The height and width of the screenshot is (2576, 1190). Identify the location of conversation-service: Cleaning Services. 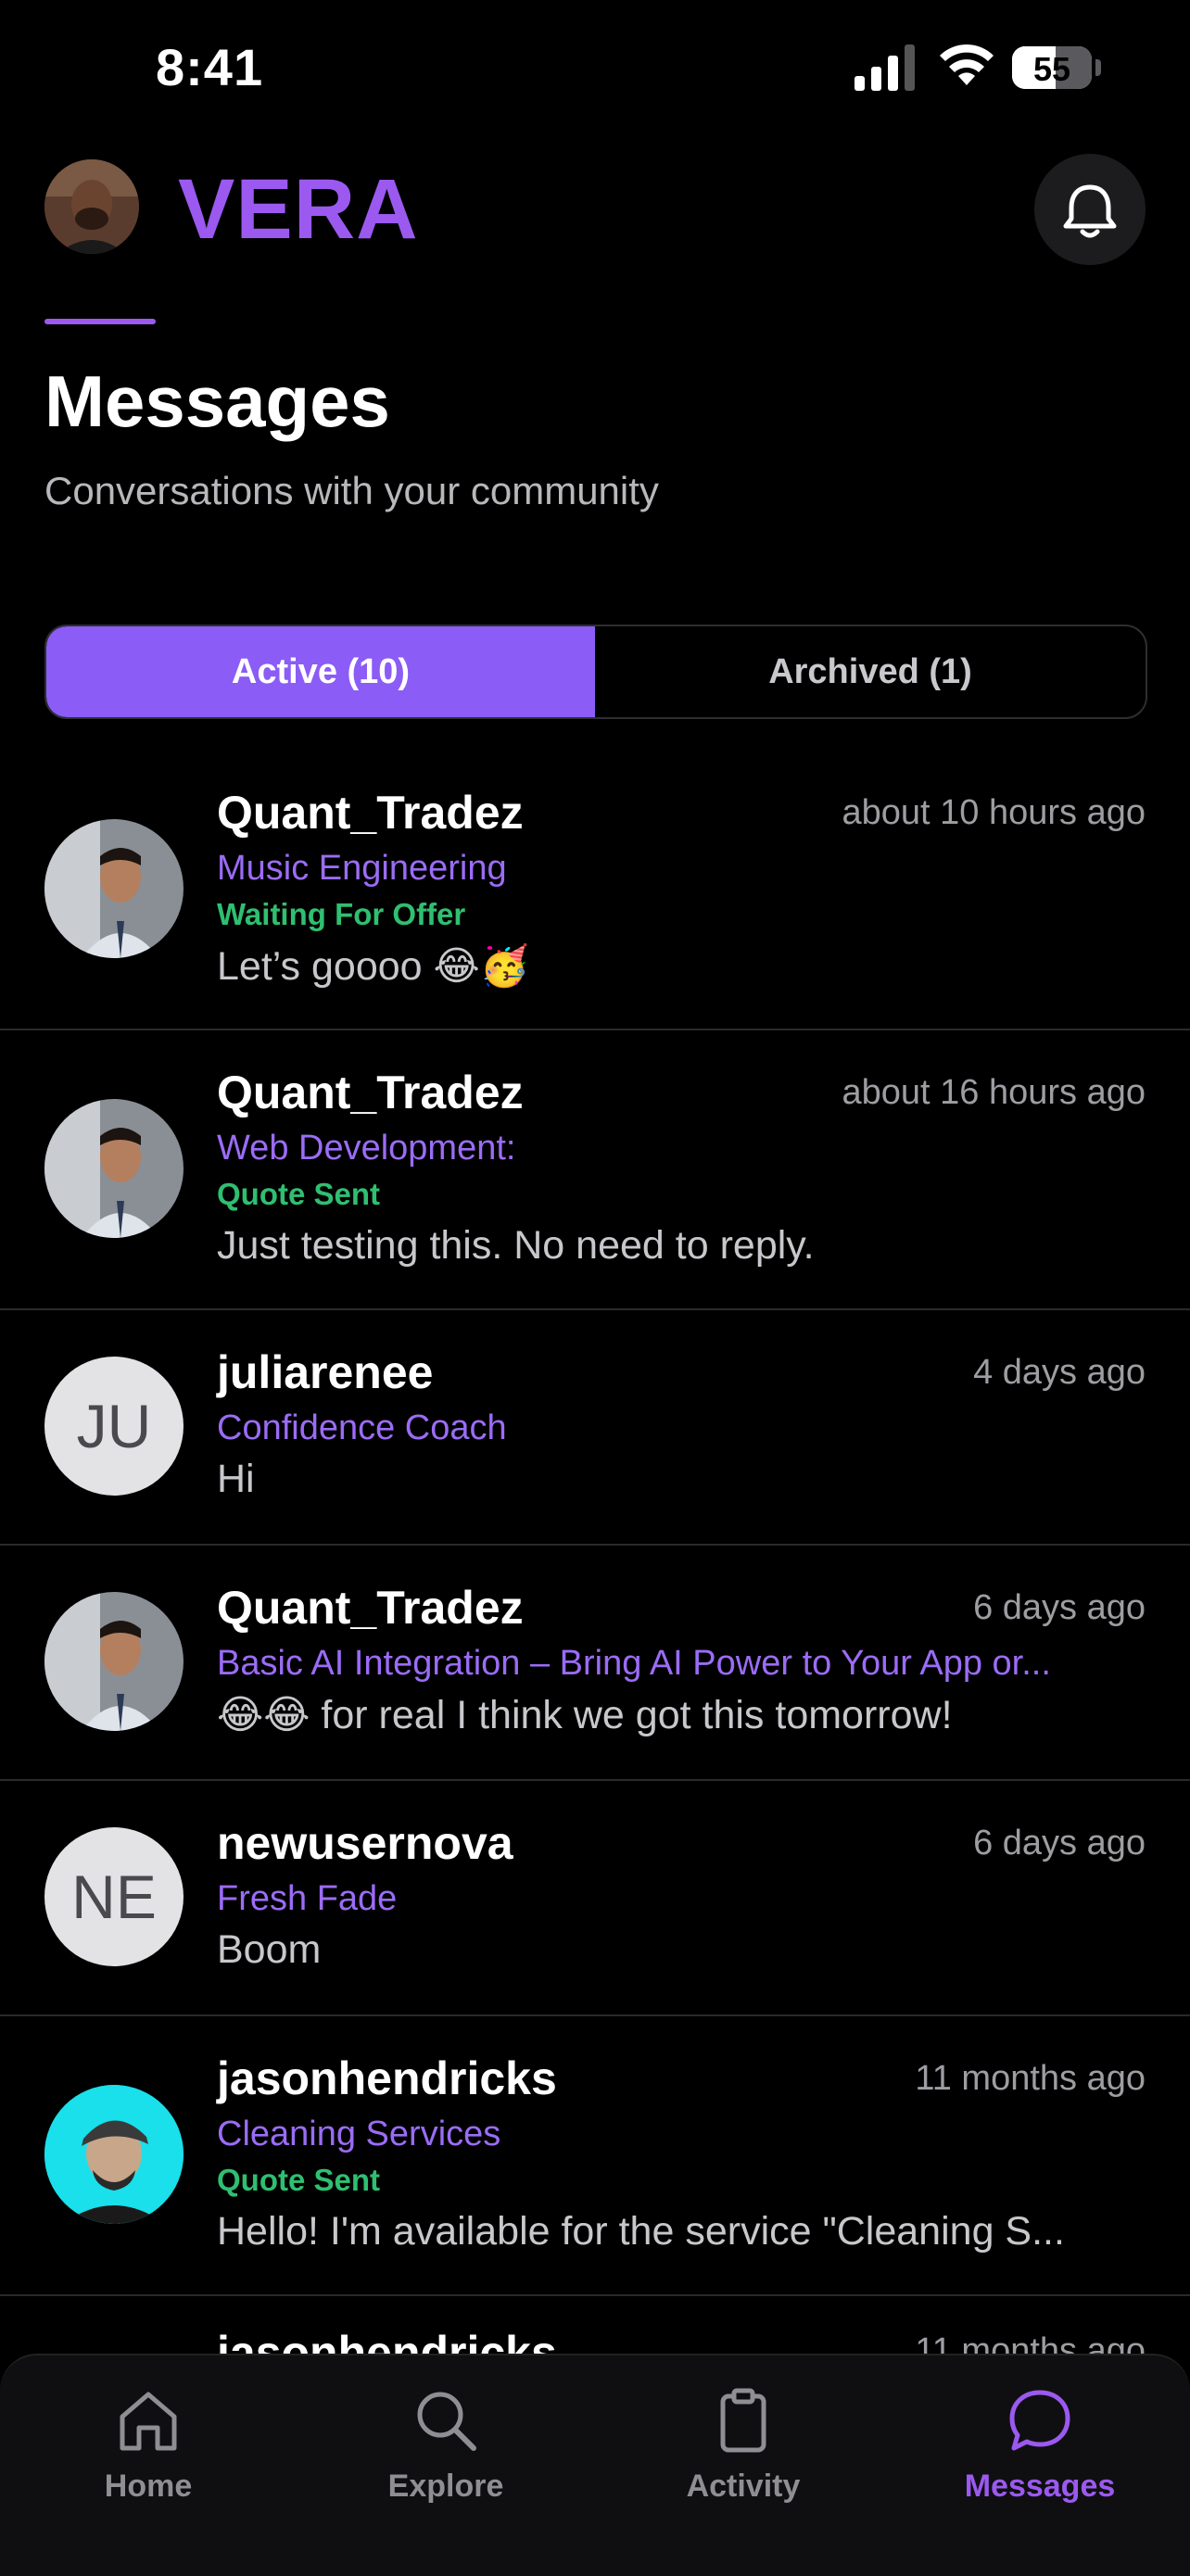
(359, 2134).